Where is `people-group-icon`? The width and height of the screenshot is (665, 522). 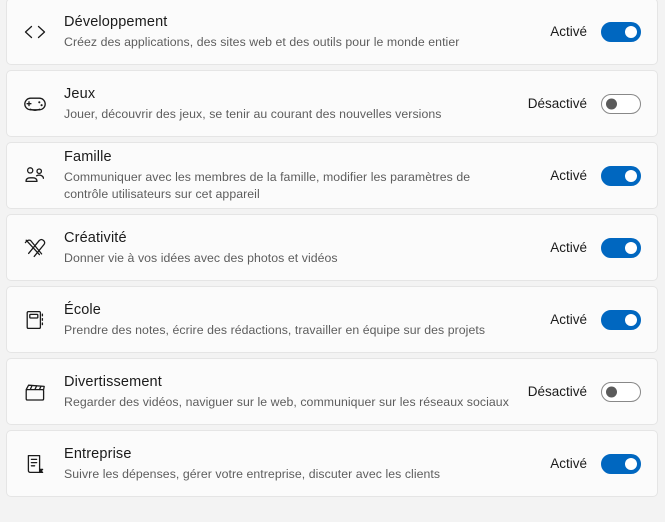
people-group-icon is located at coordinates (35, 176).